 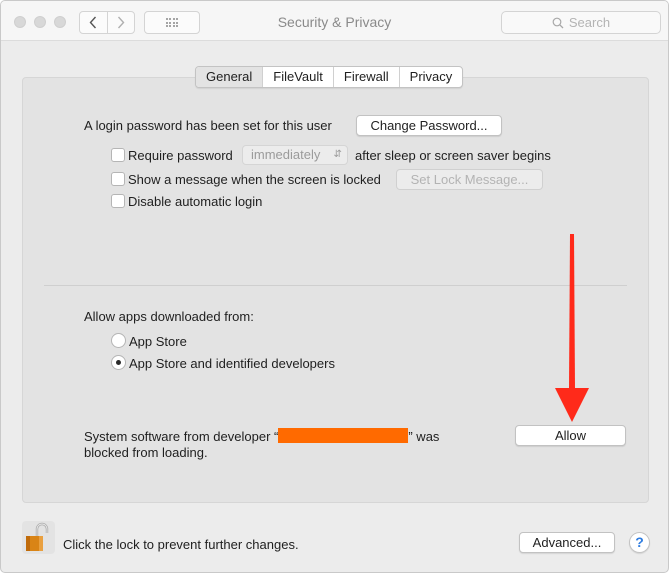 I want to click on radio-app-store-identified, so click(x=118, y=362).